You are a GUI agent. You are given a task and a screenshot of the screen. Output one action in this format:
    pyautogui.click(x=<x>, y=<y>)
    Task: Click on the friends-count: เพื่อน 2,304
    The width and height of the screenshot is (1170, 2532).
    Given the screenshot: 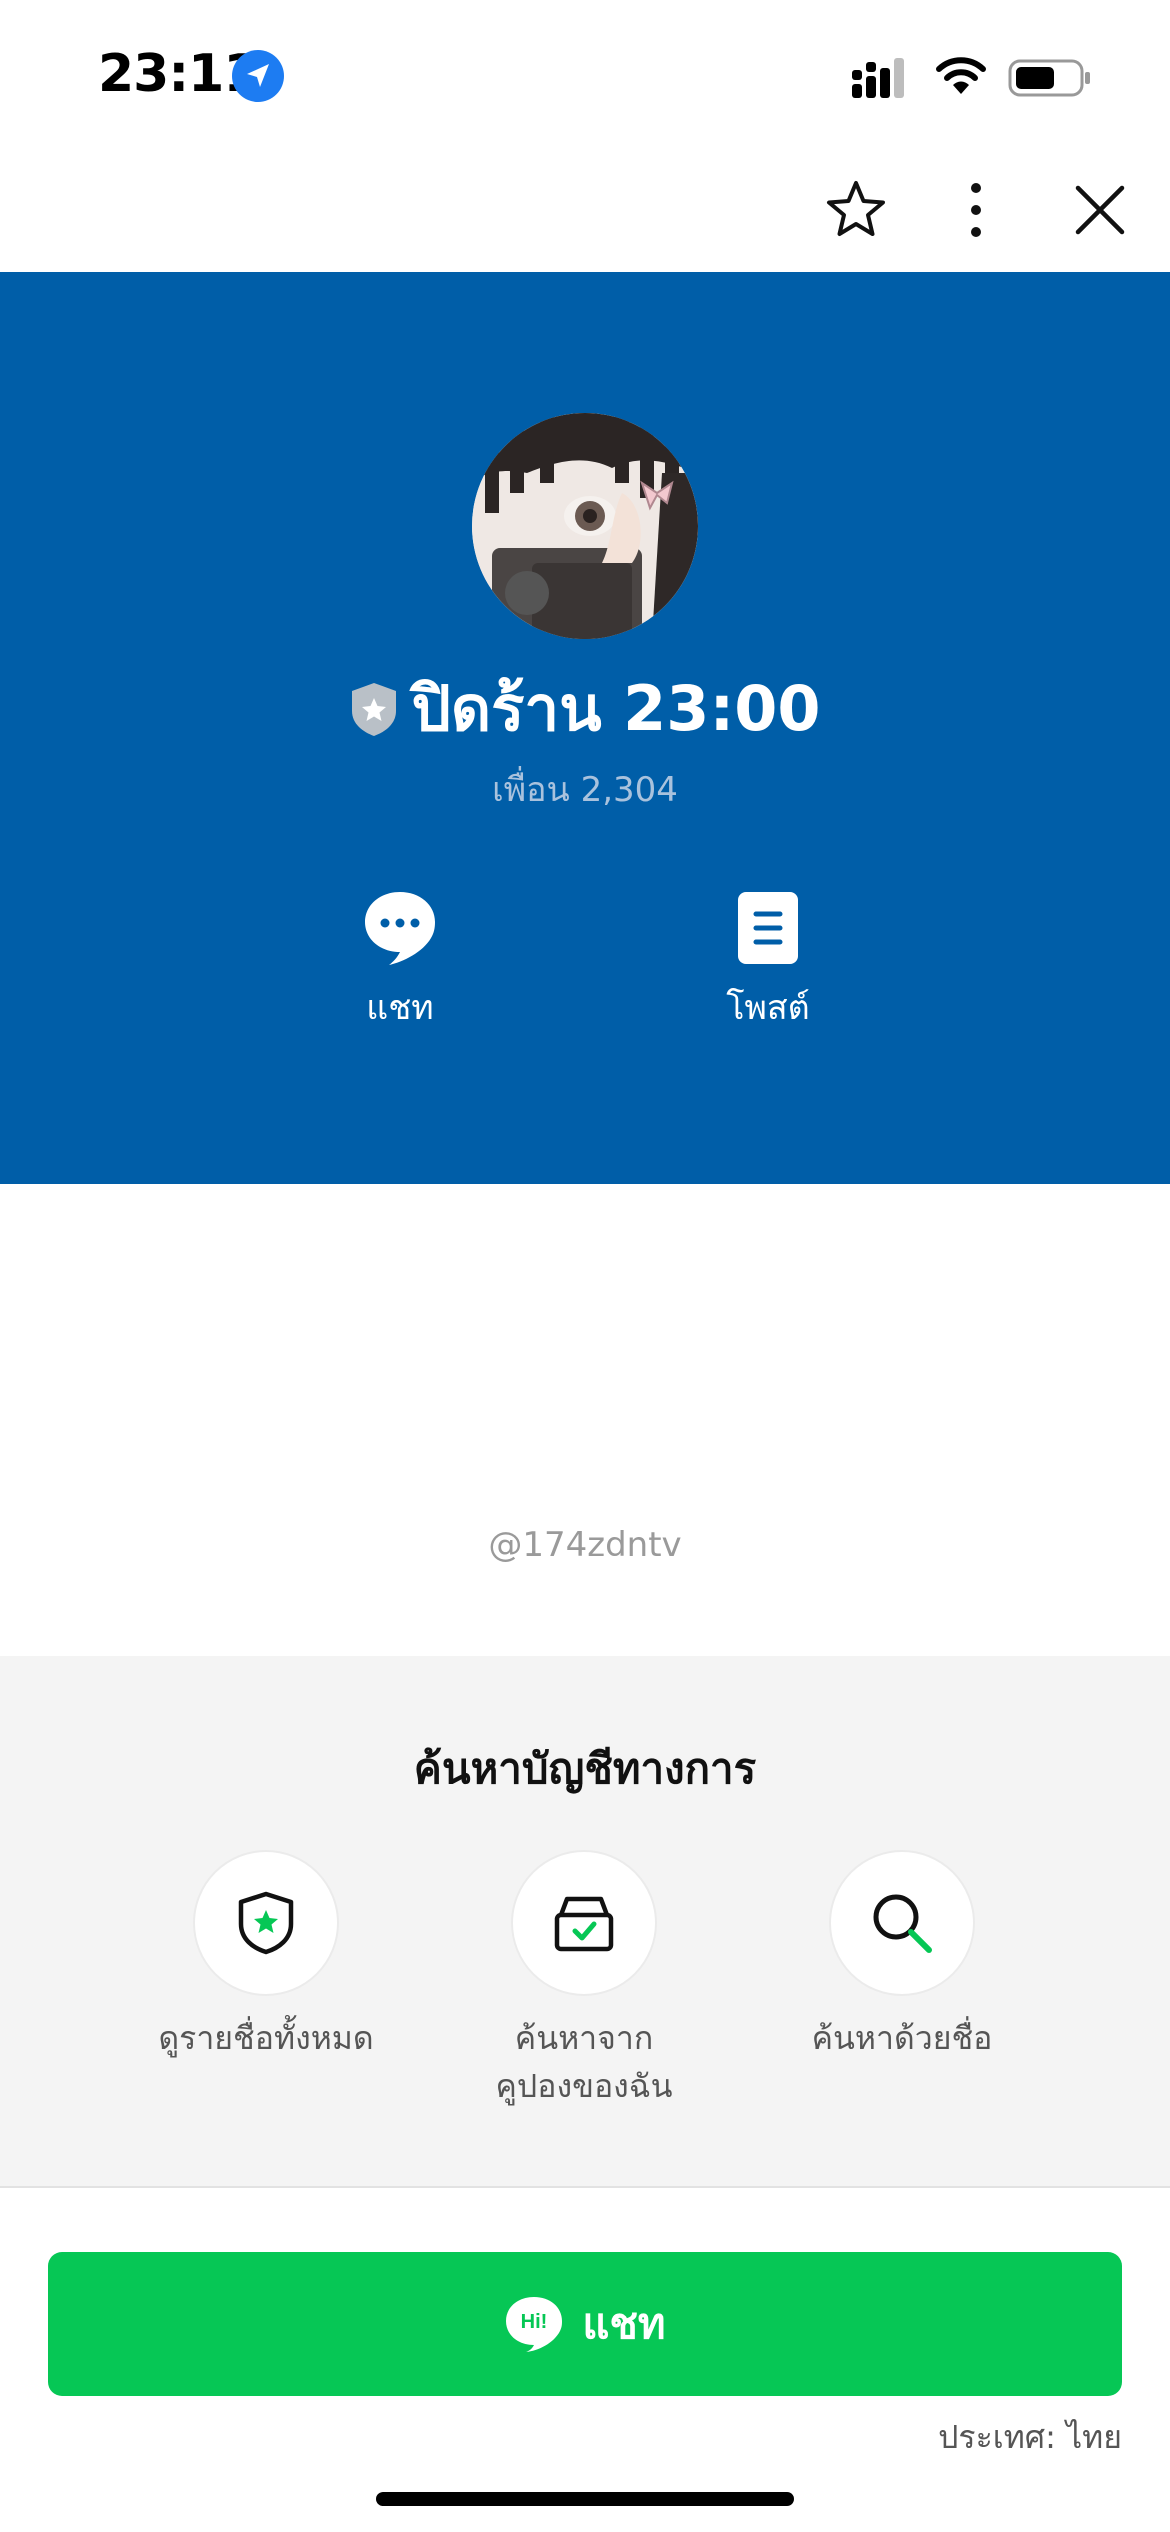 What is the action you would take?
    pyautogui.click(x=585, y=790)
    